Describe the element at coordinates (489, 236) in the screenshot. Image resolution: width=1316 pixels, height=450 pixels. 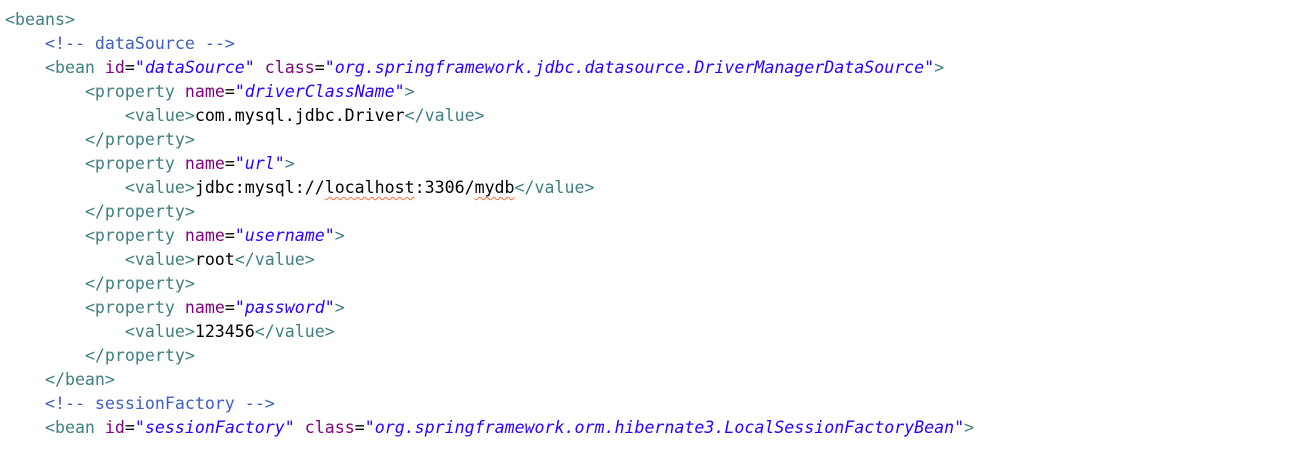
I see `code-line: <property name="username">` at that location.